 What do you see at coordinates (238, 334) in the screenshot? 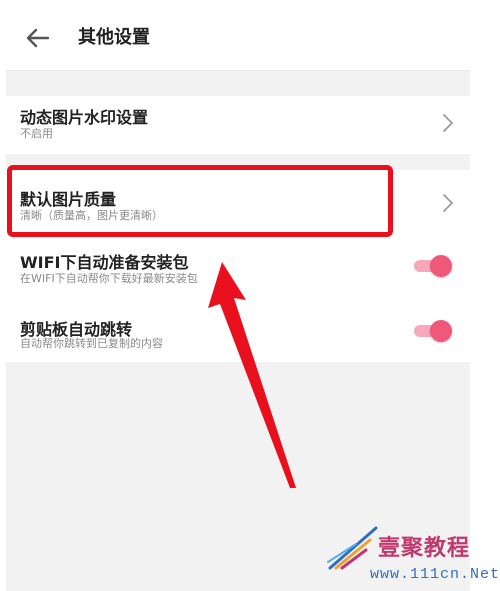
I see `setting-row-clipboard-jump: 剪贴板自动跳转 自动帮你跳转到已复制的内容` at bounding box center [238, 334].